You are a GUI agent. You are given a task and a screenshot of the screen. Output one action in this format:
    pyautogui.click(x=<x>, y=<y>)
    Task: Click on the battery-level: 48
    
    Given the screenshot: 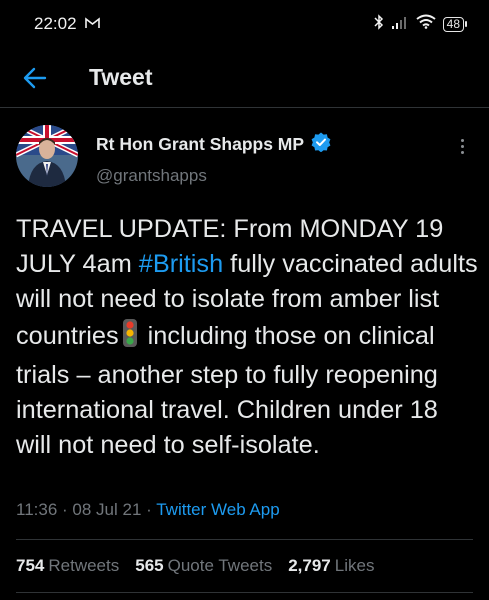 What is the action you would take?
    pyautogui.click(x=453, y=24)
    